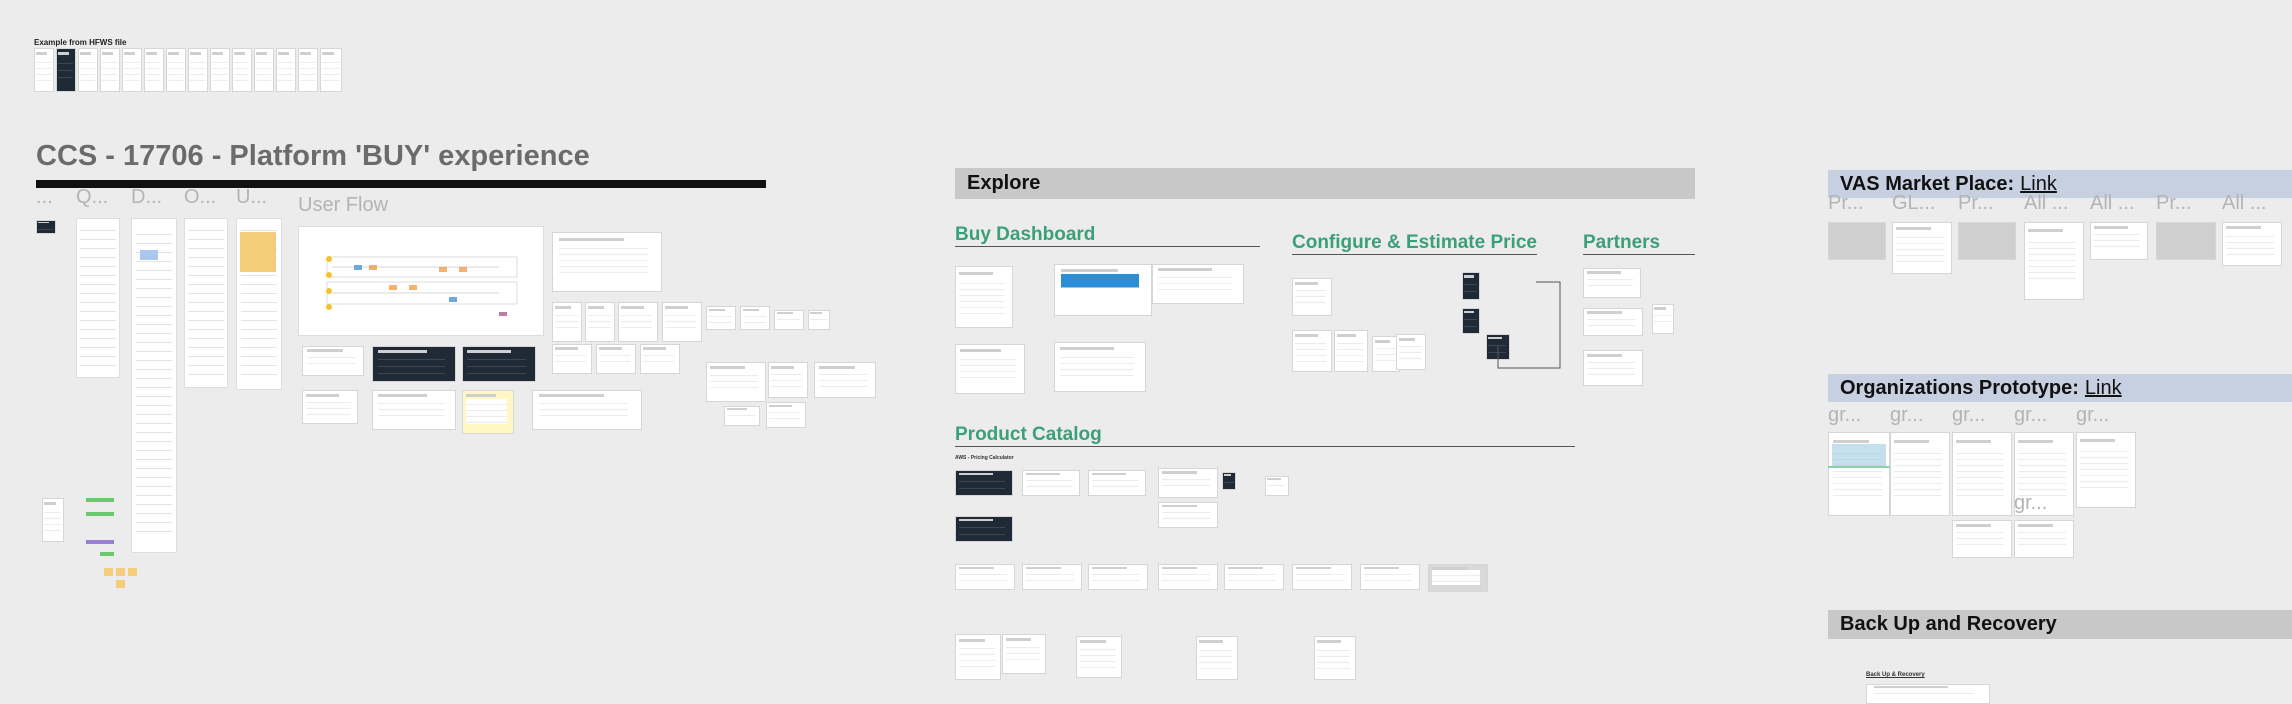 This screenshot has height=704, width=2292. Describe the element at coordinates (53, 520) in the screenshot. I see `note-thumb` at that location.